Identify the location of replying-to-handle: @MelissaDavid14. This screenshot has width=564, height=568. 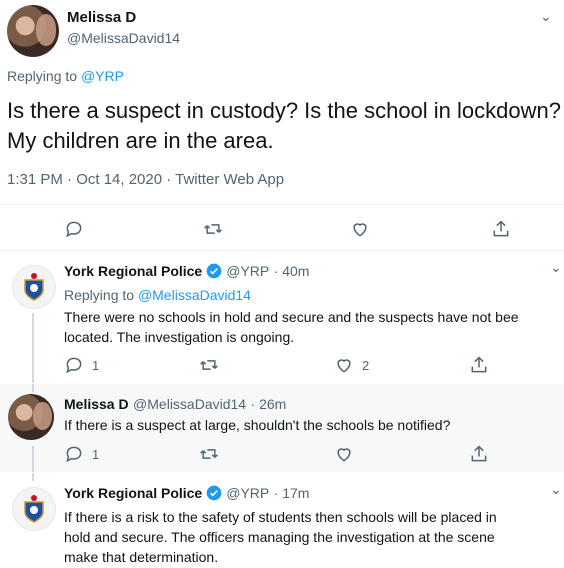
(194, 295).